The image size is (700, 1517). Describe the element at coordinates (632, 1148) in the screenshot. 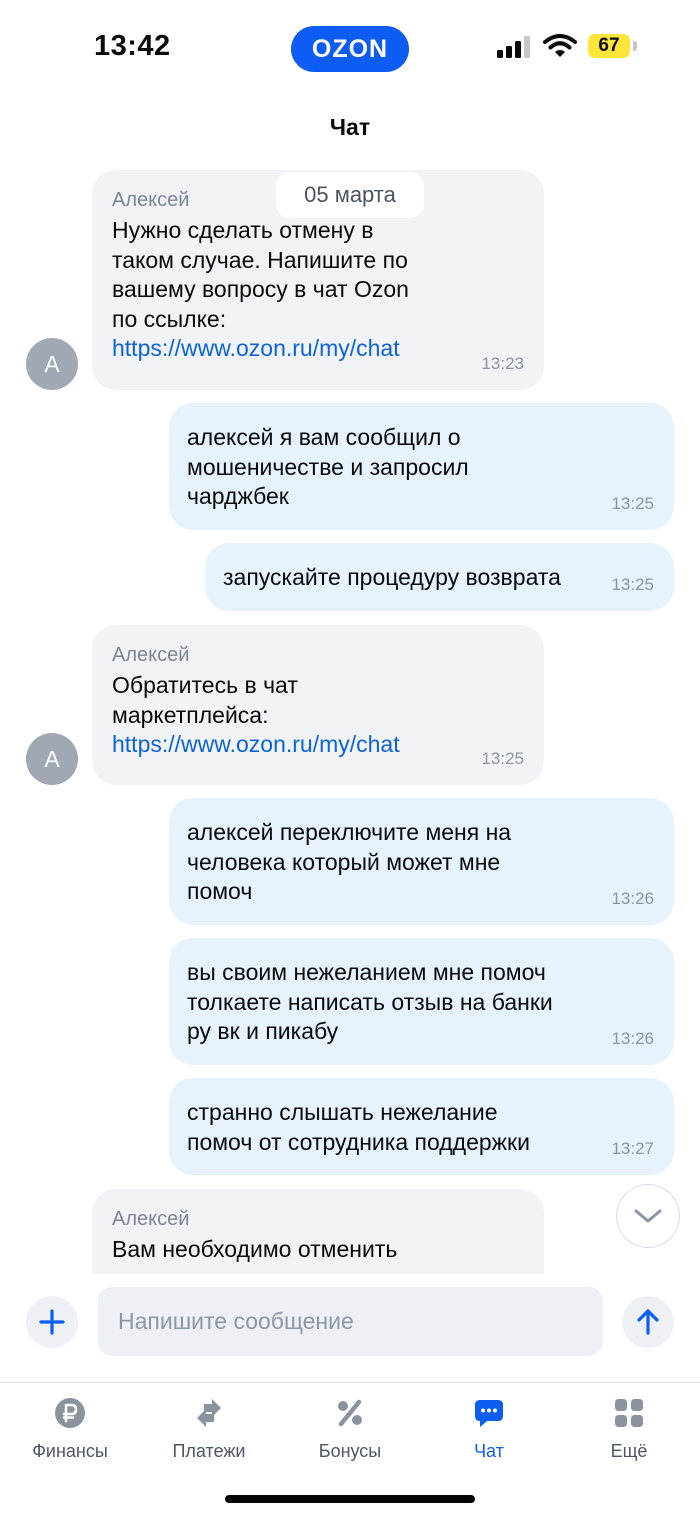

I see `message-time: 13:27` at that location.